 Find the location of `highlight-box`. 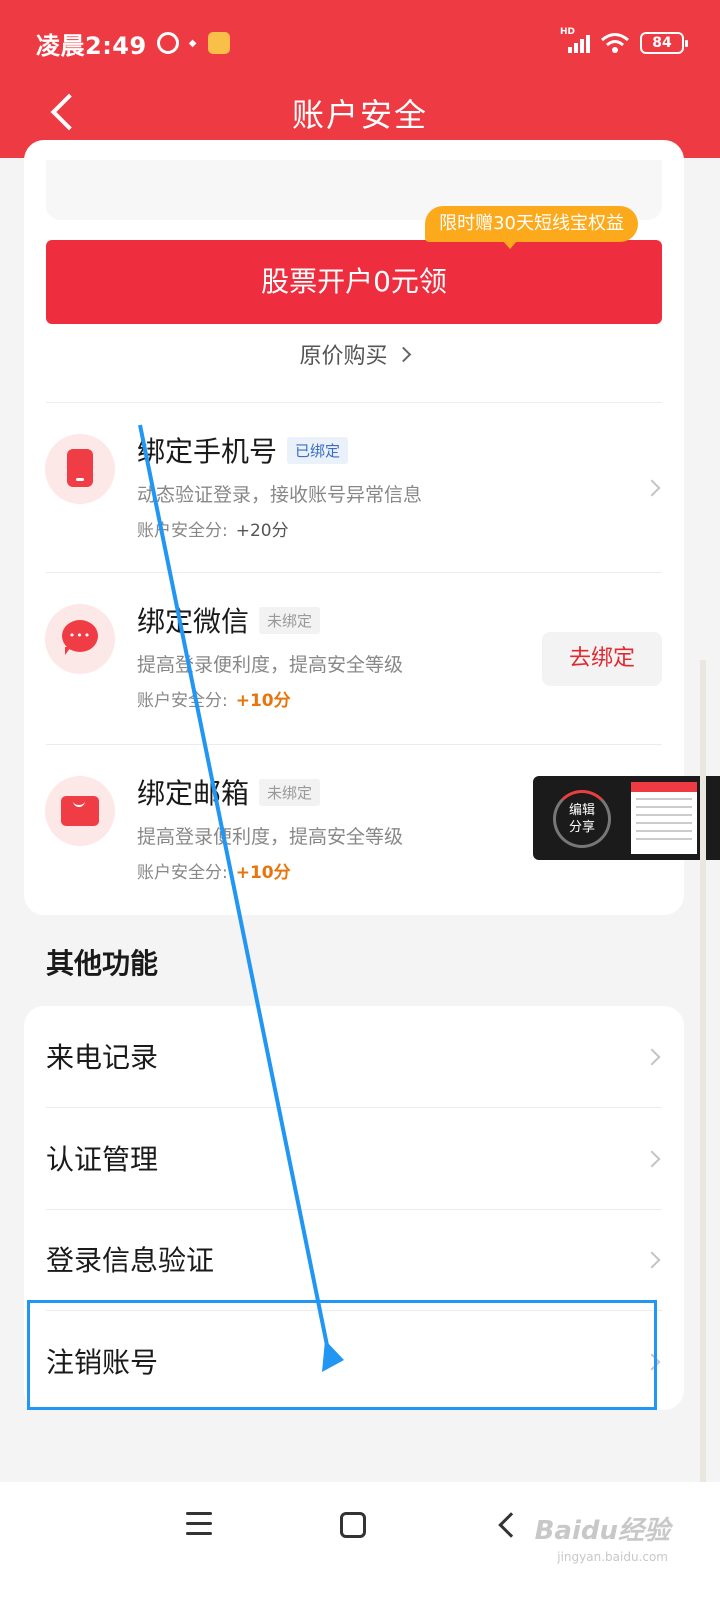

highlight-box is located at coordinates (342, 1355).